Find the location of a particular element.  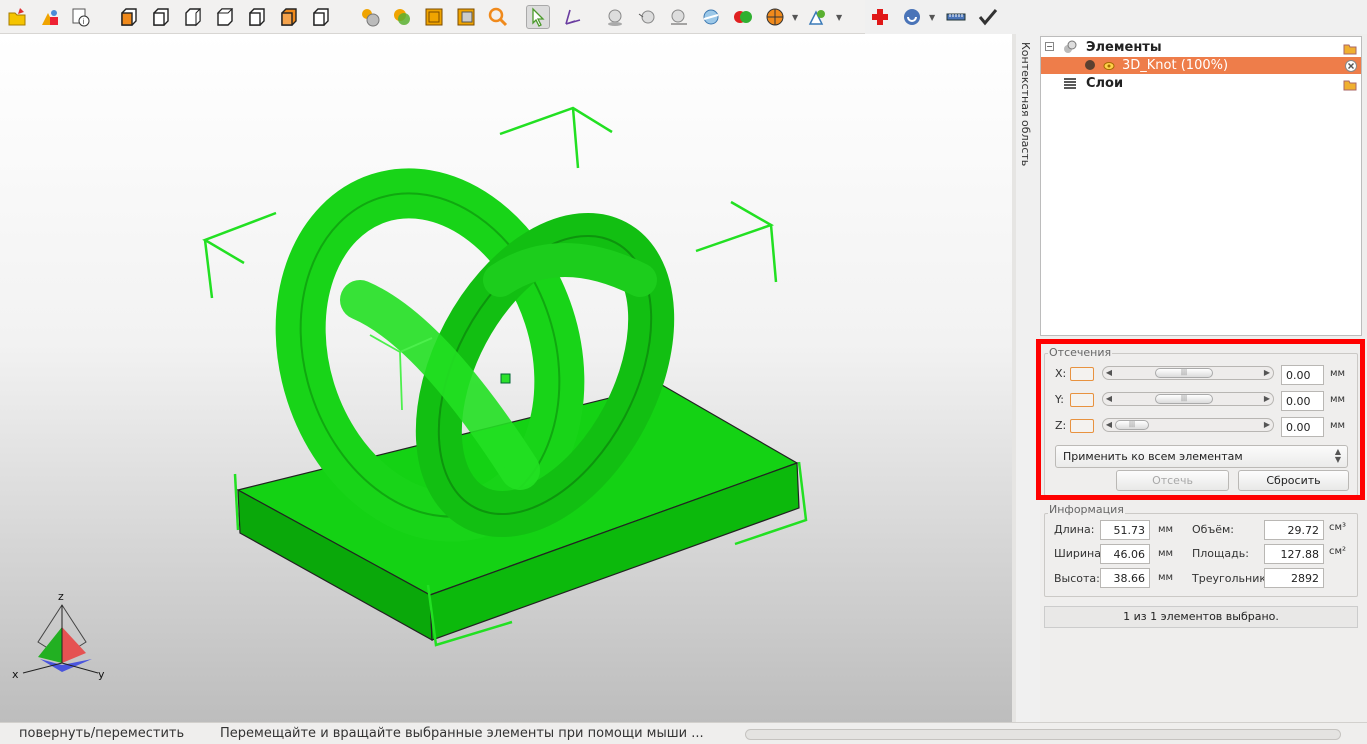

highlight-frame is located at coordinates (1200, 419).